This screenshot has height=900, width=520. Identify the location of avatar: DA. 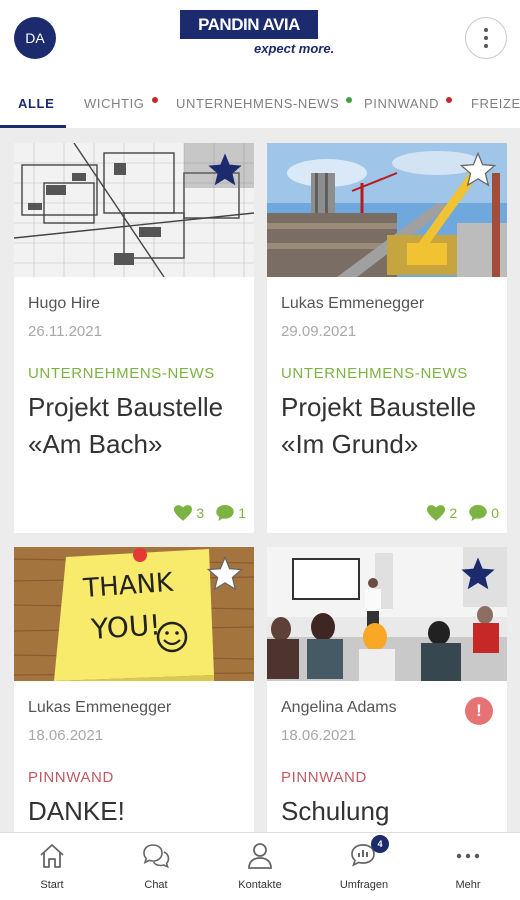
(35, 38).